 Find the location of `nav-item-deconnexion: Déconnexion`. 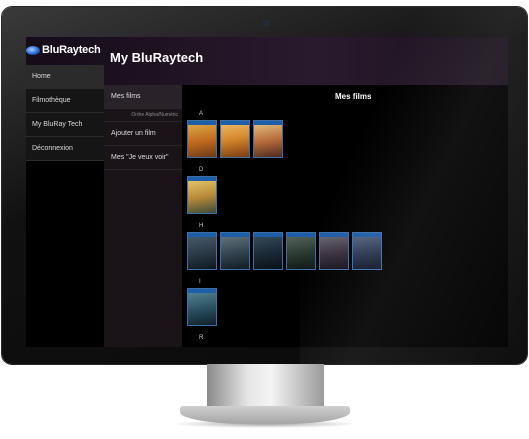

nav-item-deconnexion: Déconnexion is located at coordinates (65, 149).